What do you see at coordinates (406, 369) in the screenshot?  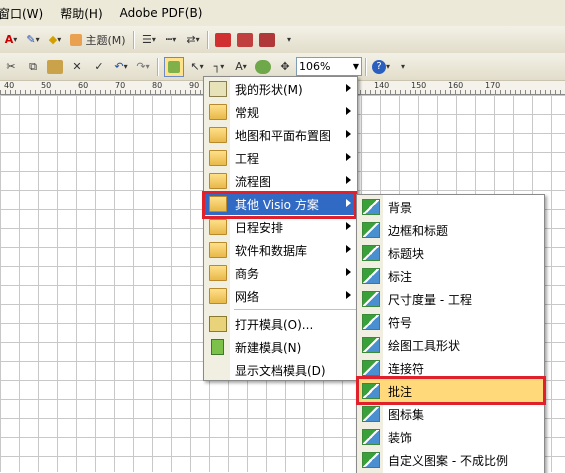 I see `menu-item-label: 连接符` at bounding box center [406, 369].